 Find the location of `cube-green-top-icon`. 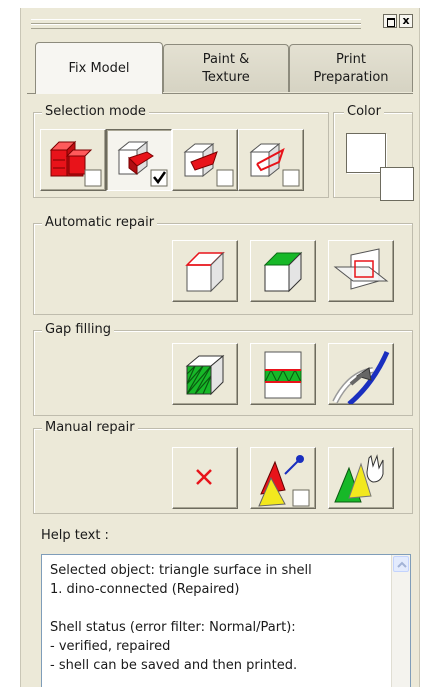

cube-green-top-icon is located at coordinates (283, 272).